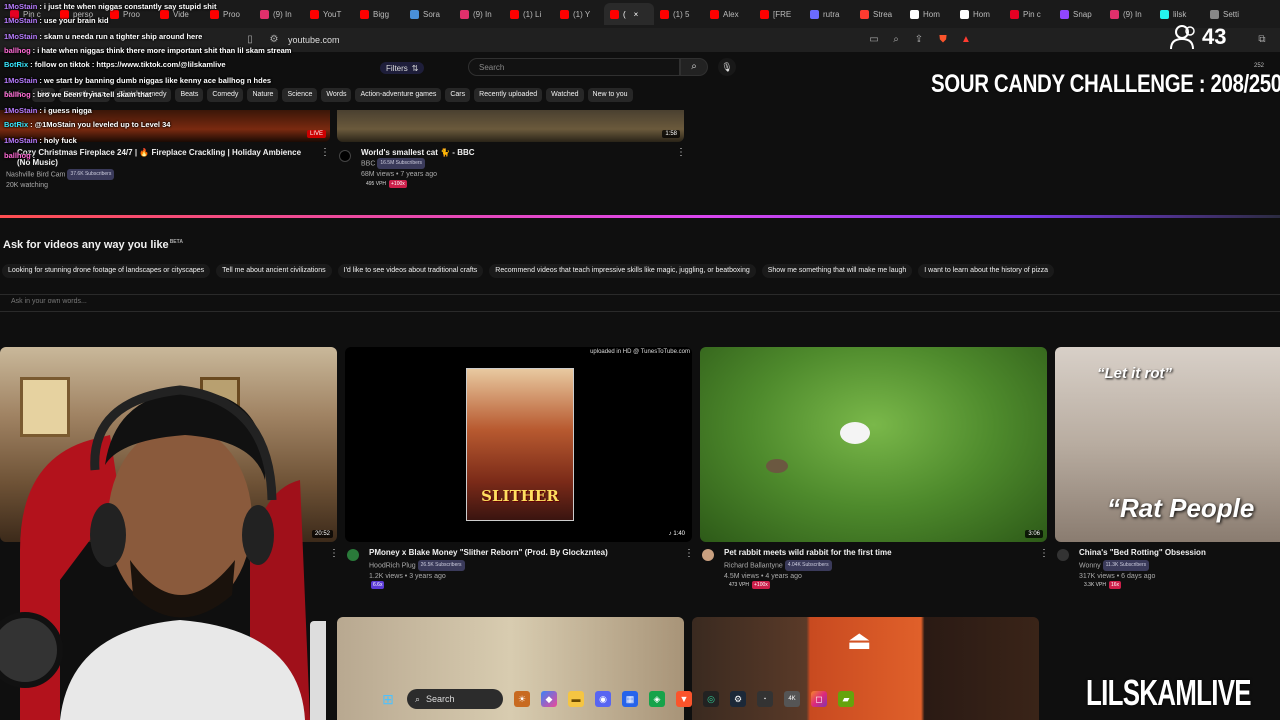  What do you see at coordinates (189, 95) in the screenshot?
I see `chip-beats: Beats` at bounding box center [189, 95].